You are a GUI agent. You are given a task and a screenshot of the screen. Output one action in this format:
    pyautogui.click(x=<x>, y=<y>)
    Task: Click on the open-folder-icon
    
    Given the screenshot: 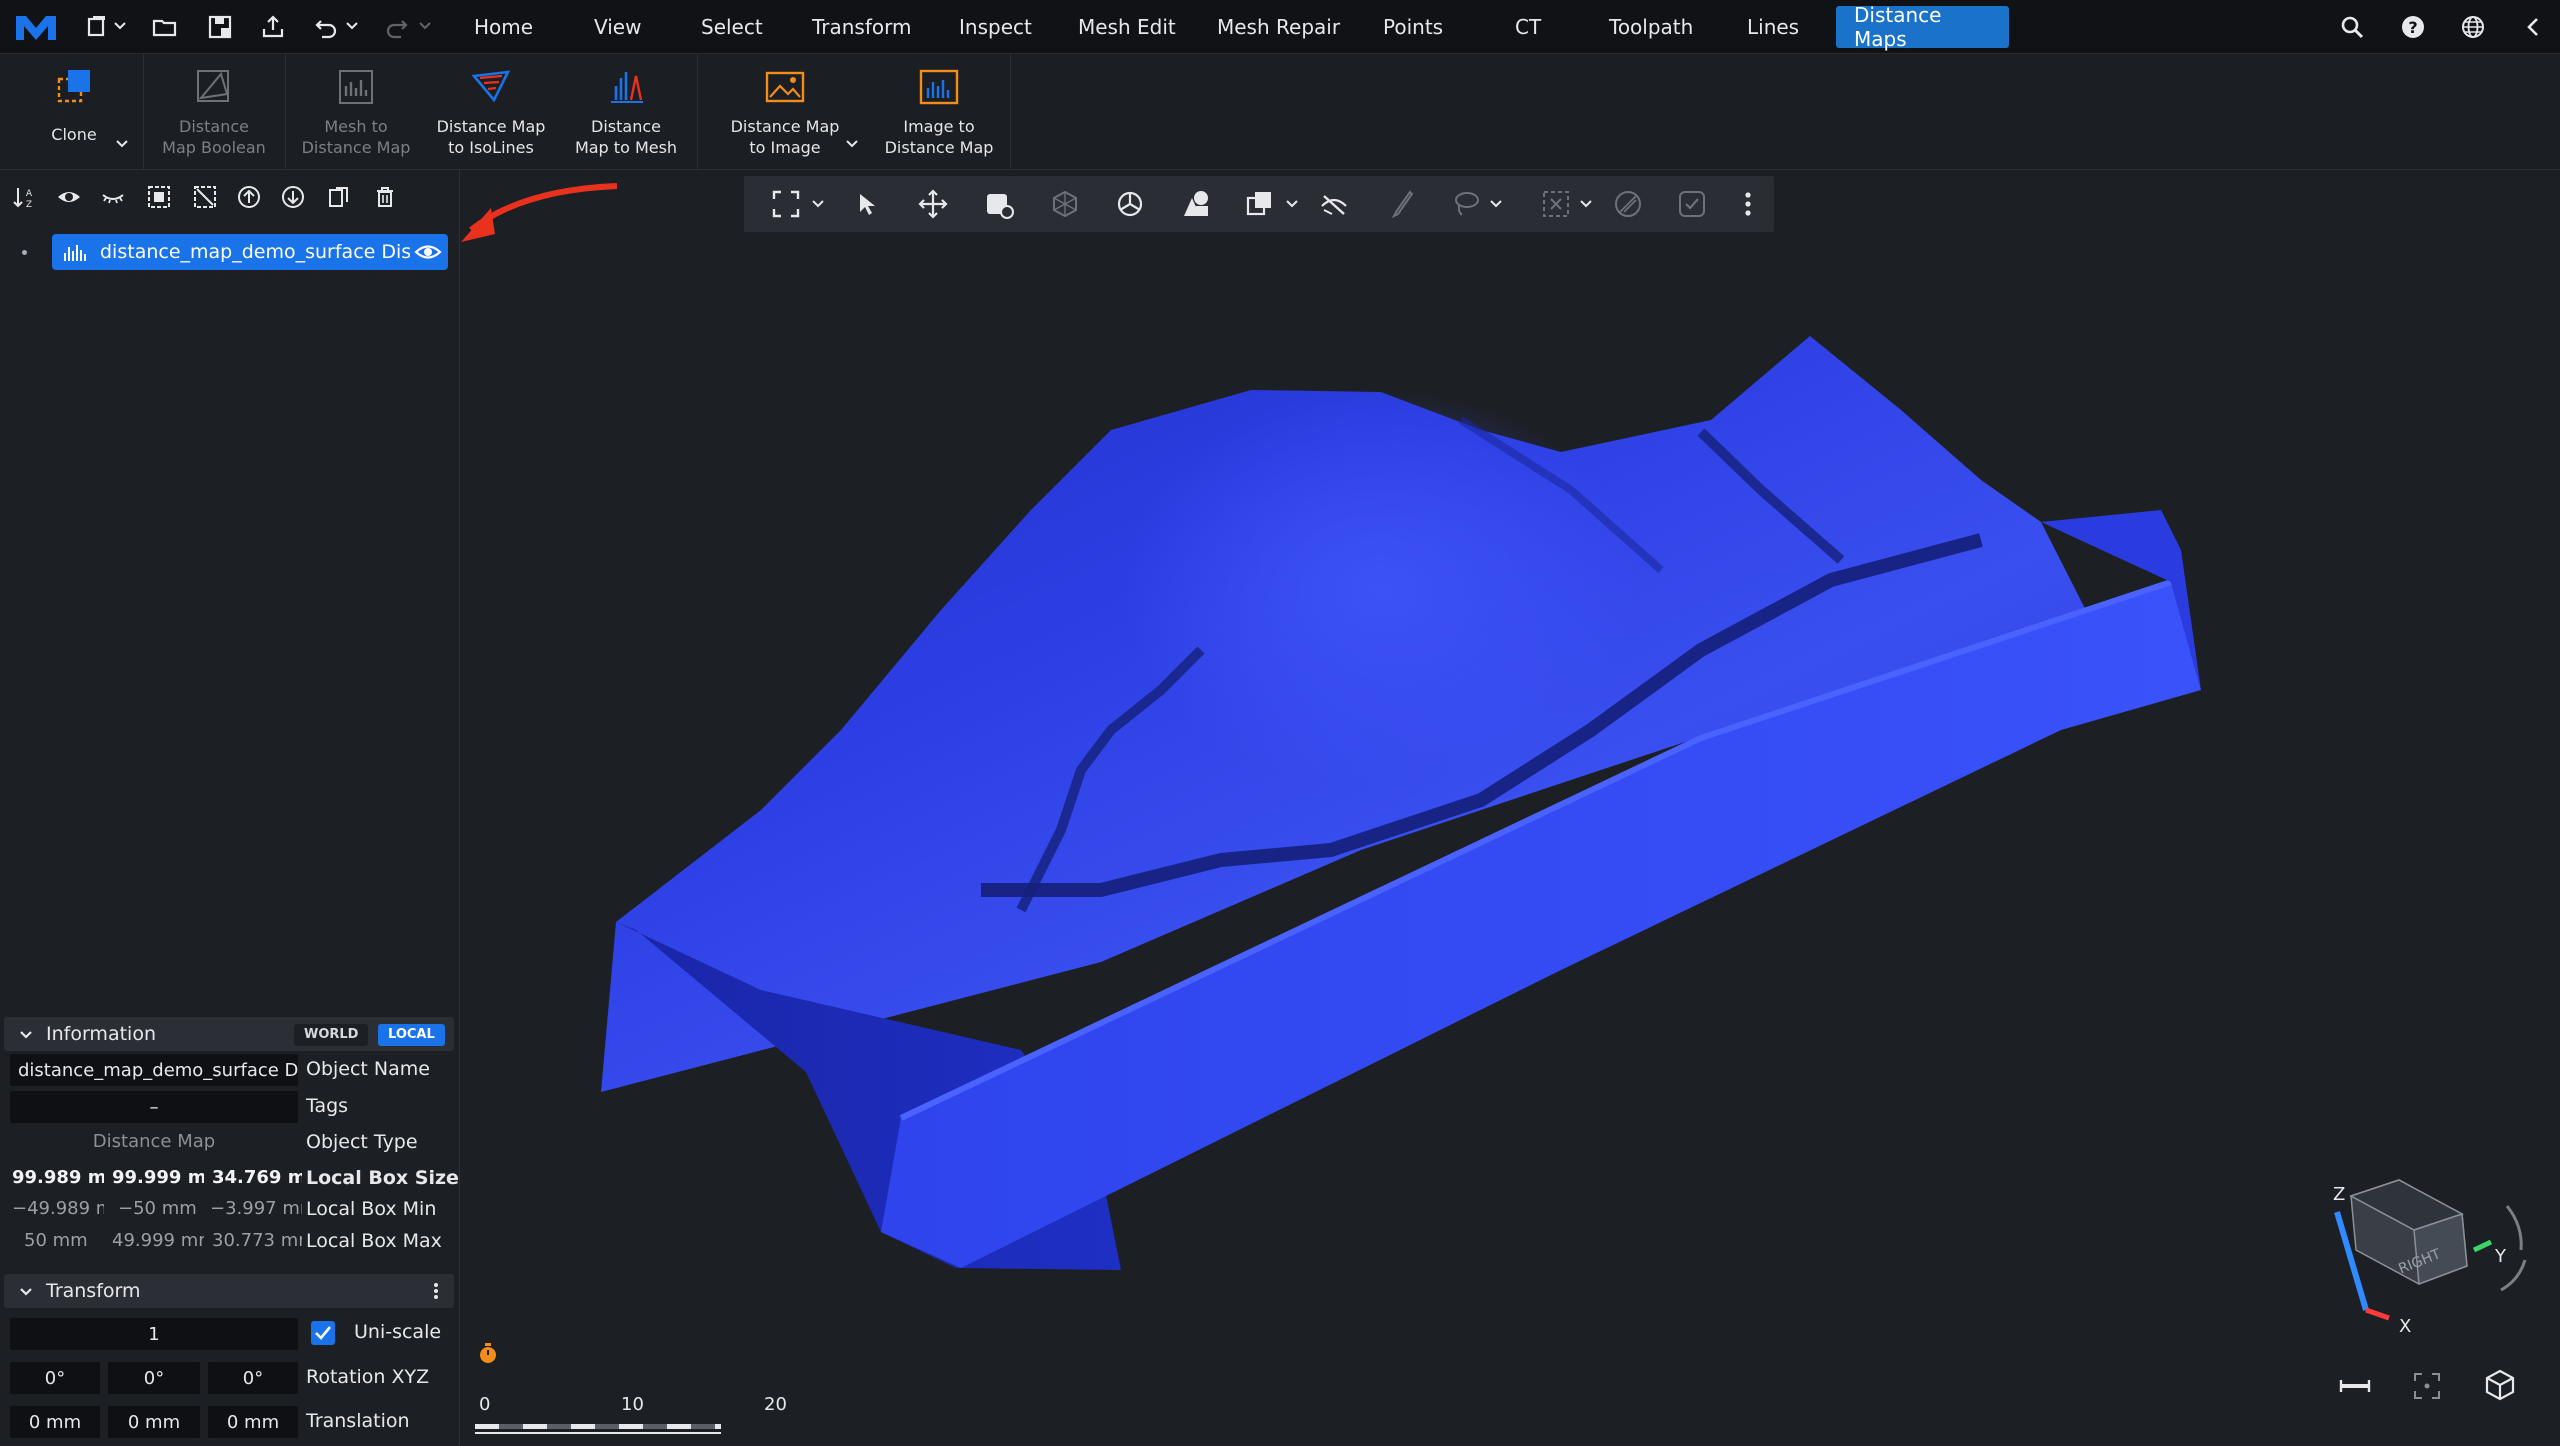 What is the action you would take?
    pyautogui.click(x=165, y=27)
    